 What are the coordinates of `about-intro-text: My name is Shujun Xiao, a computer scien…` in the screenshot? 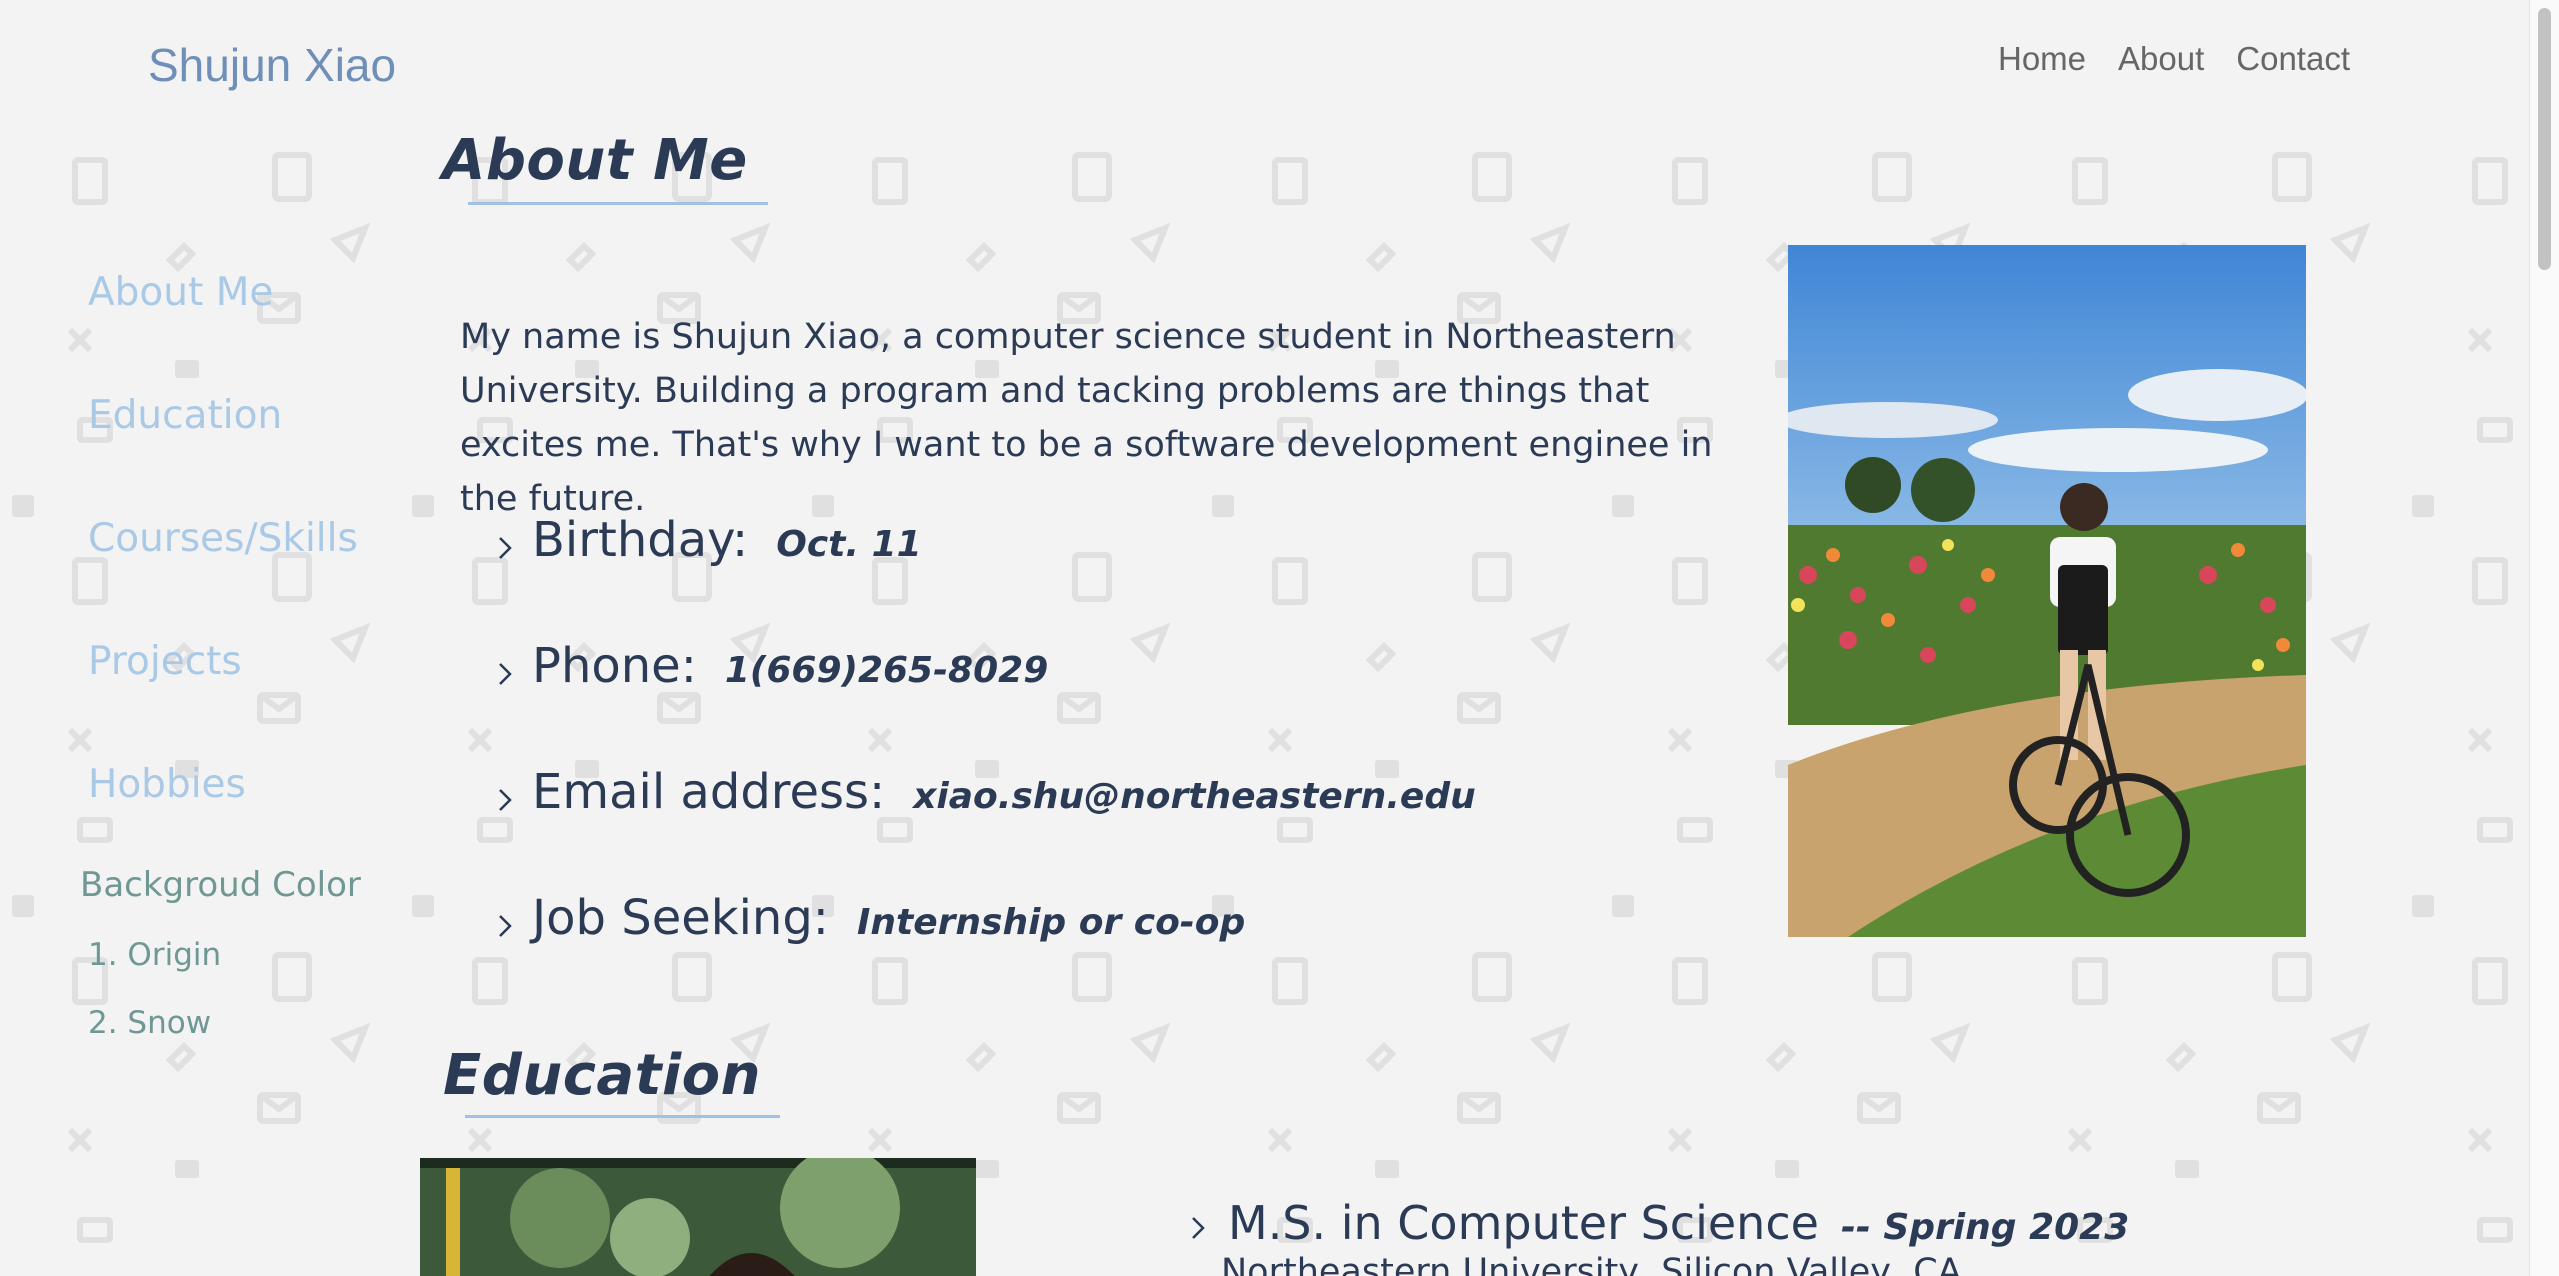 It's located at (1086, 418).